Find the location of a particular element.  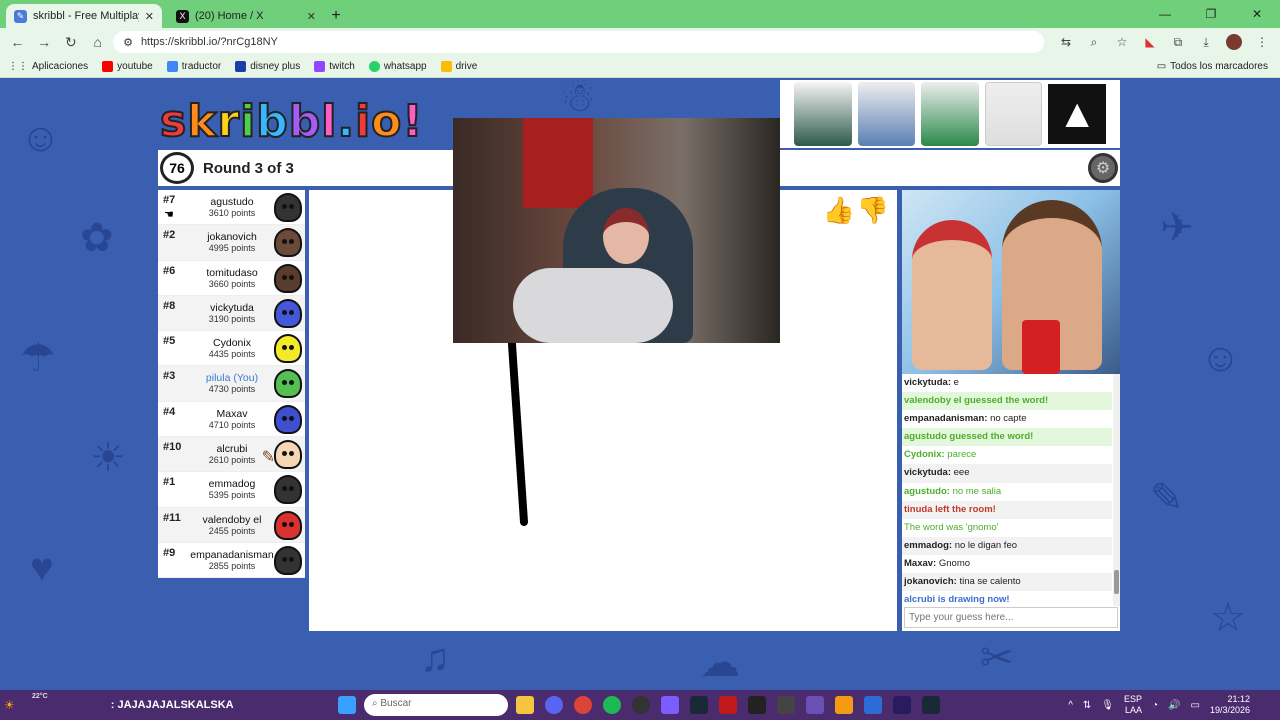

bookmark-disney: disney plus is located at coordinates (267, 66).